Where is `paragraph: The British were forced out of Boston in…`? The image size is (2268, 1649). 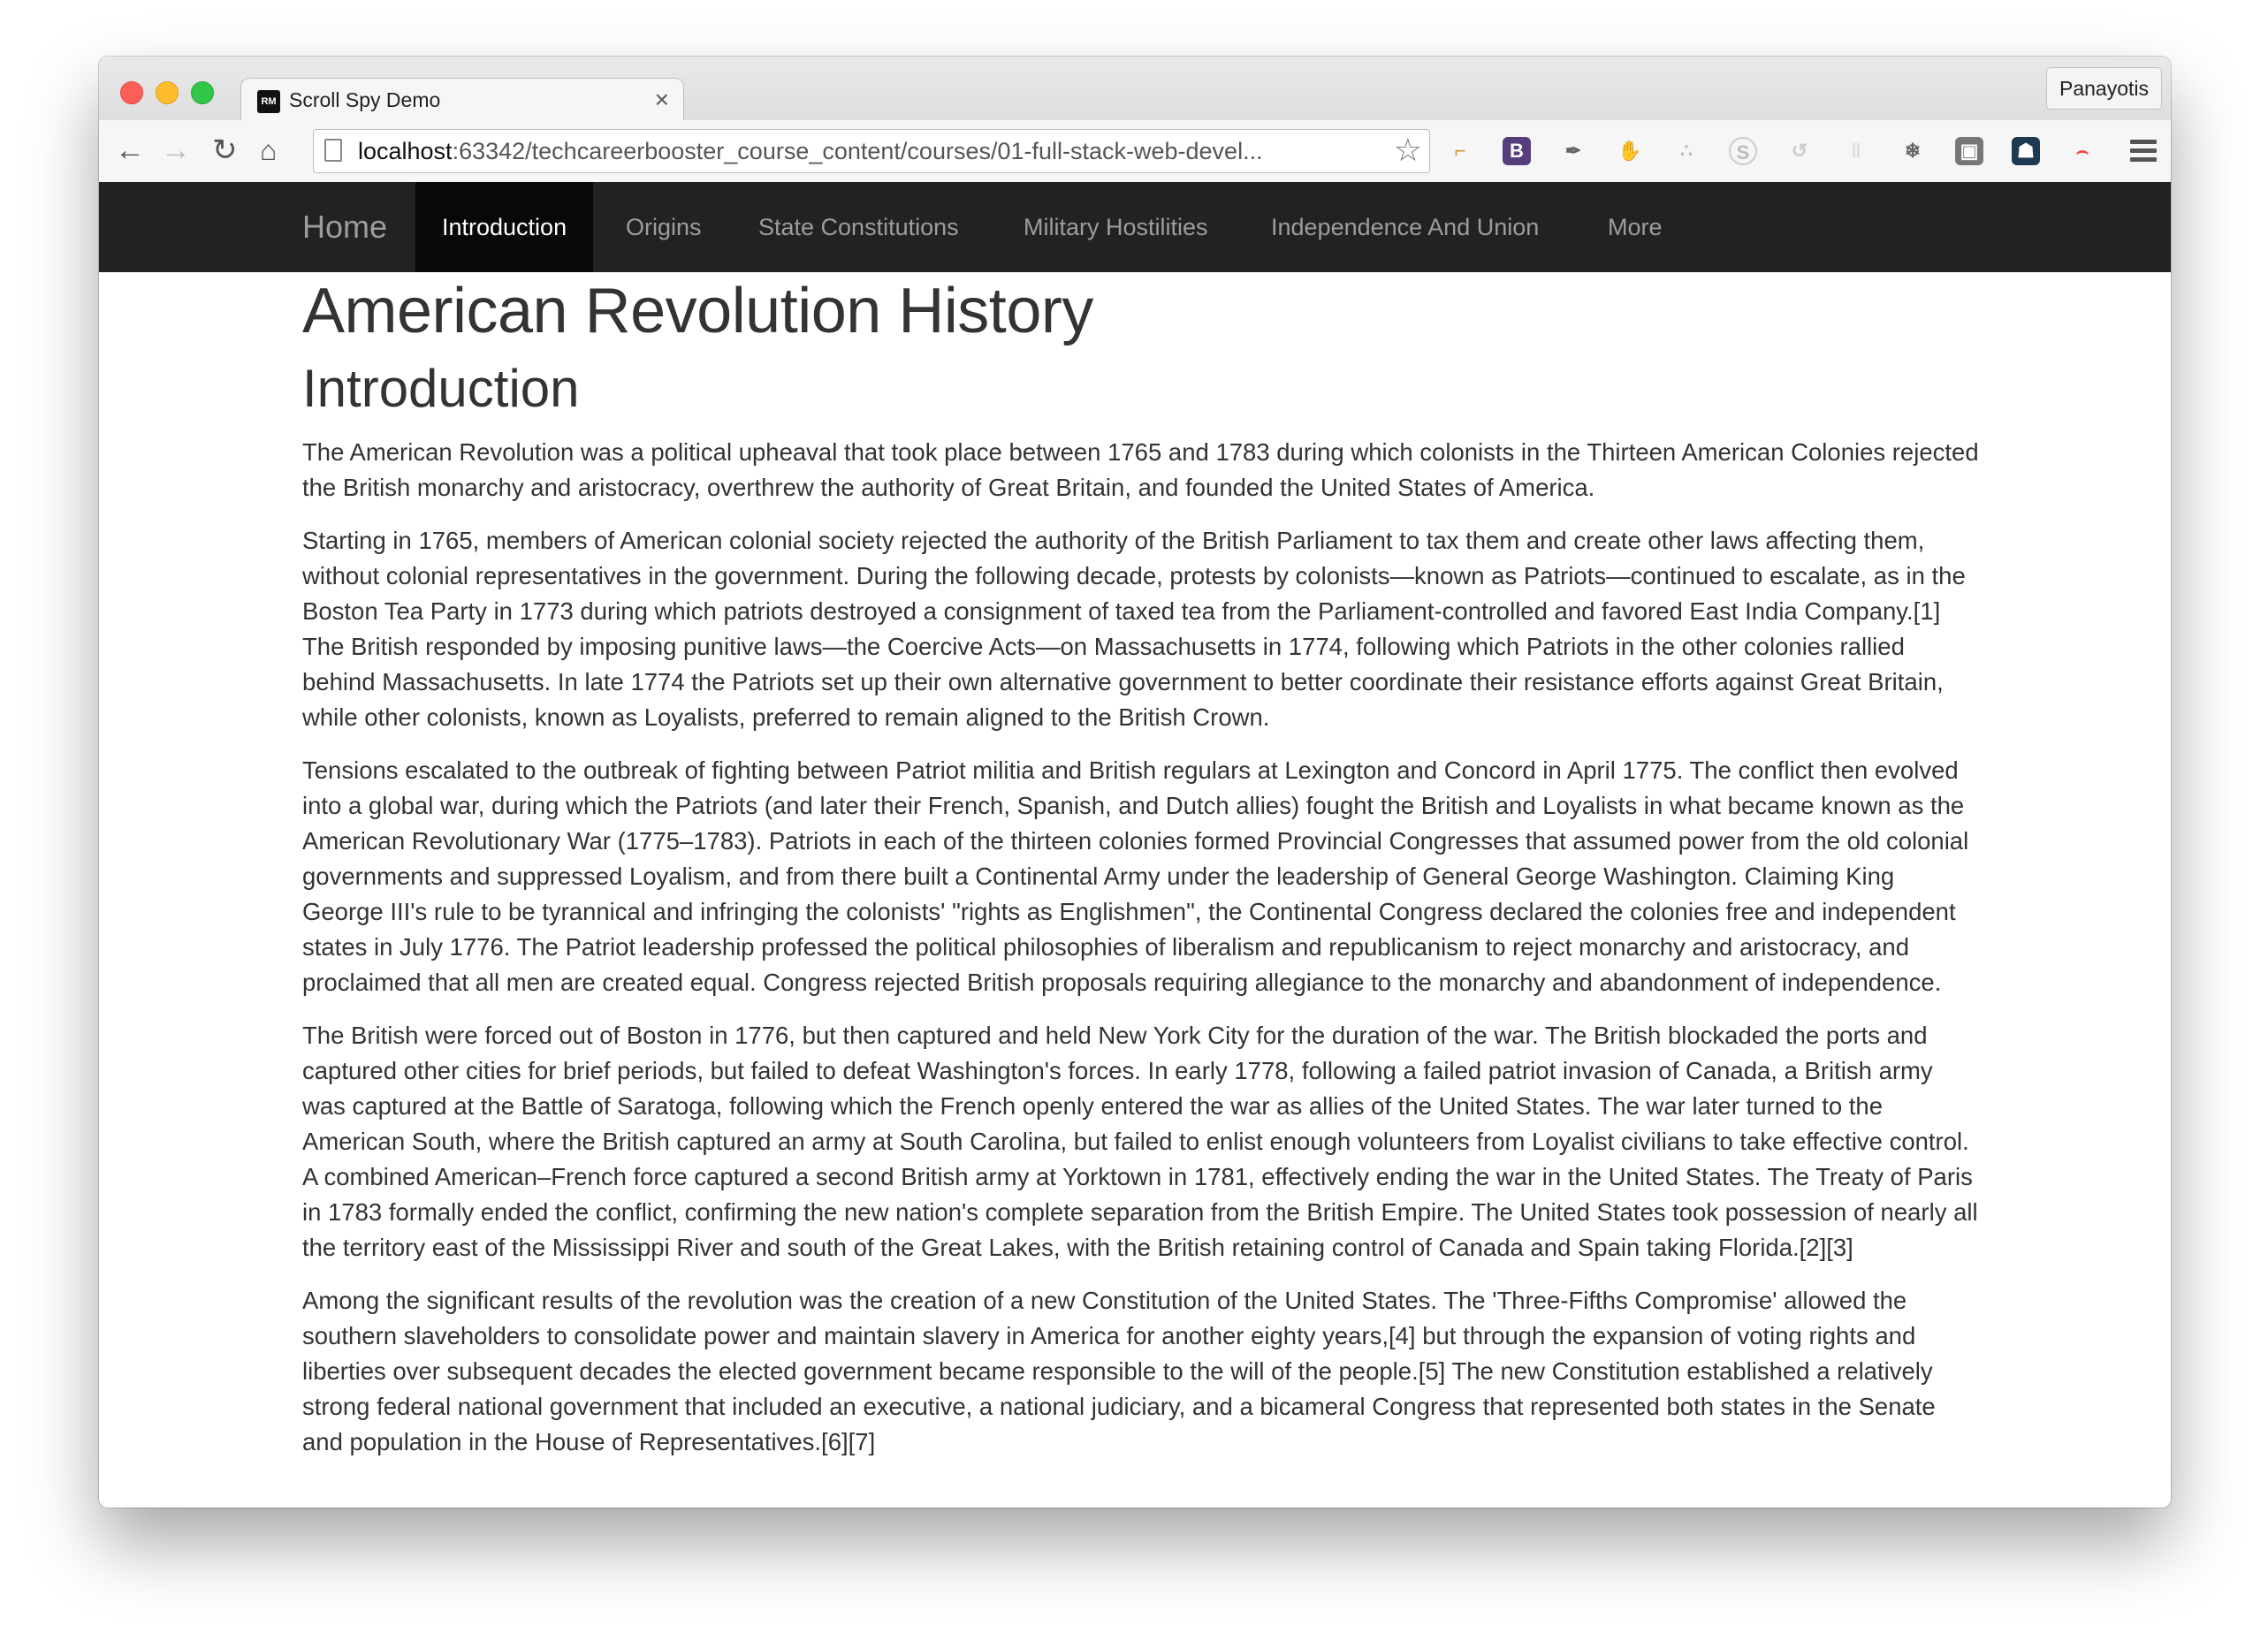 paragraph: The British were forced out of Boston in… is located at coordinates (1140, 1141).